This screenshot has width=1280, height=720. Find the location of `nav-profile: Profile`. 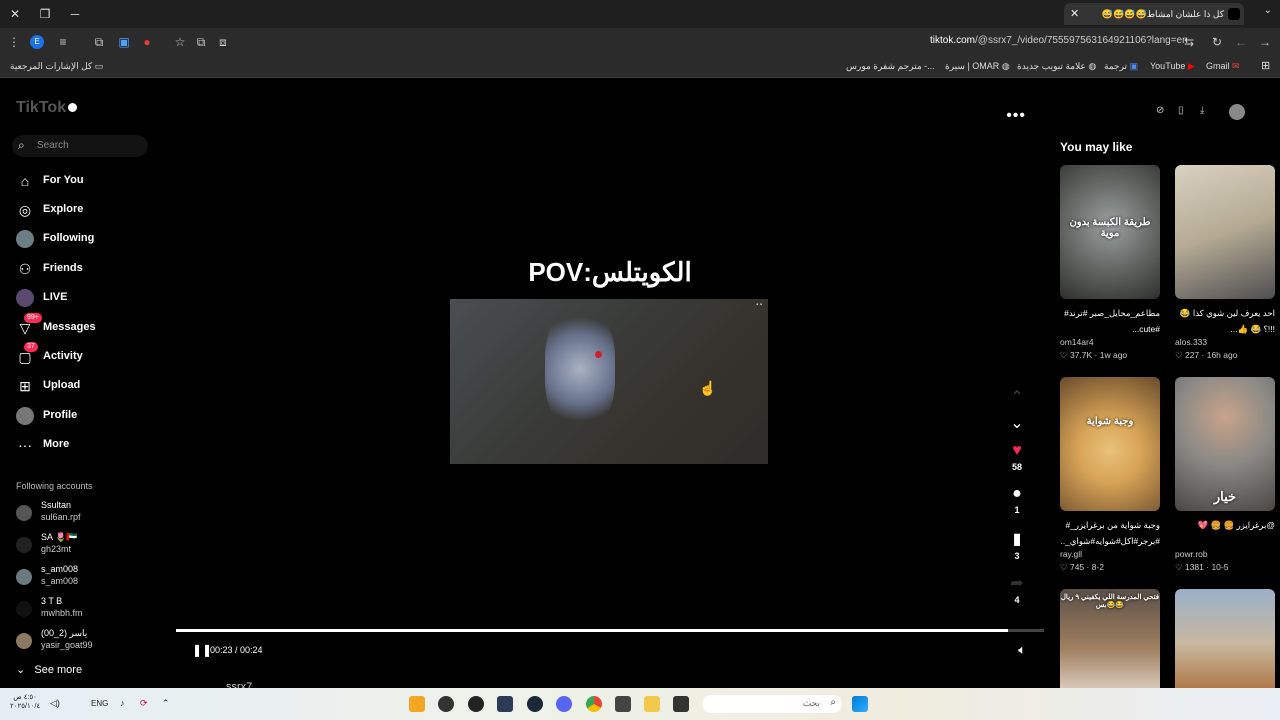

nav-profile: Profile is located at coordinates (91, 416).